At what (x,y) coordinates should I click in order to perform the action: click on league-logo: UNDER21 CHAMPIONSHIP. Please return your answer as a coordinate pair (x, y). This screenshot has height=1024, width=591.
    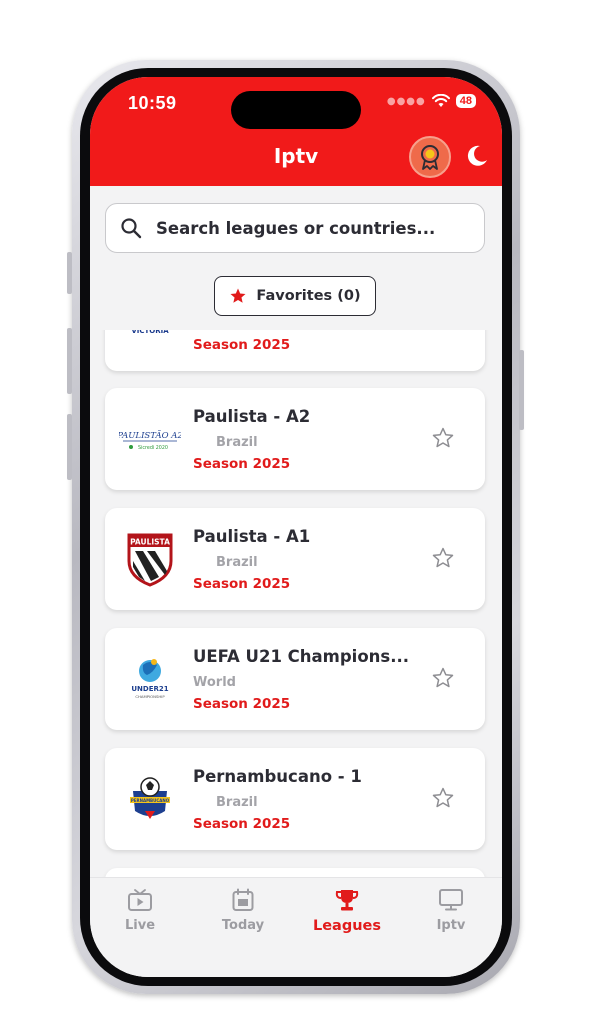
    Looking at the image, I should click on (150, 679).